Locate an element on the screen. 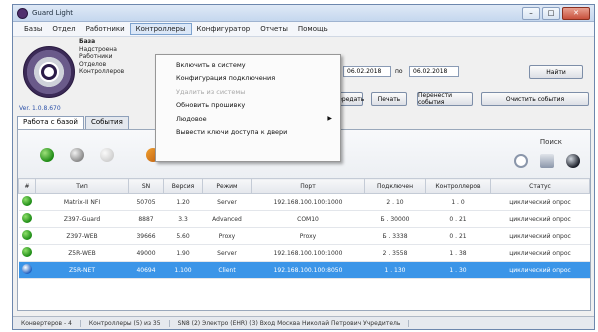 This screenshot has width=598, height=332. column-header: Статус is located at coordinates (540, 186).